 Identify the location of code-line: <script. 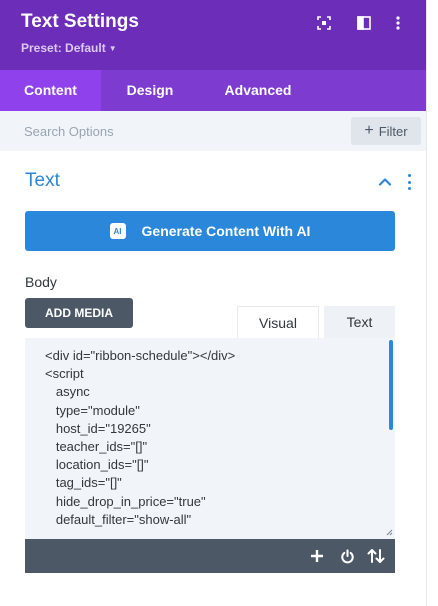
(64, 374).